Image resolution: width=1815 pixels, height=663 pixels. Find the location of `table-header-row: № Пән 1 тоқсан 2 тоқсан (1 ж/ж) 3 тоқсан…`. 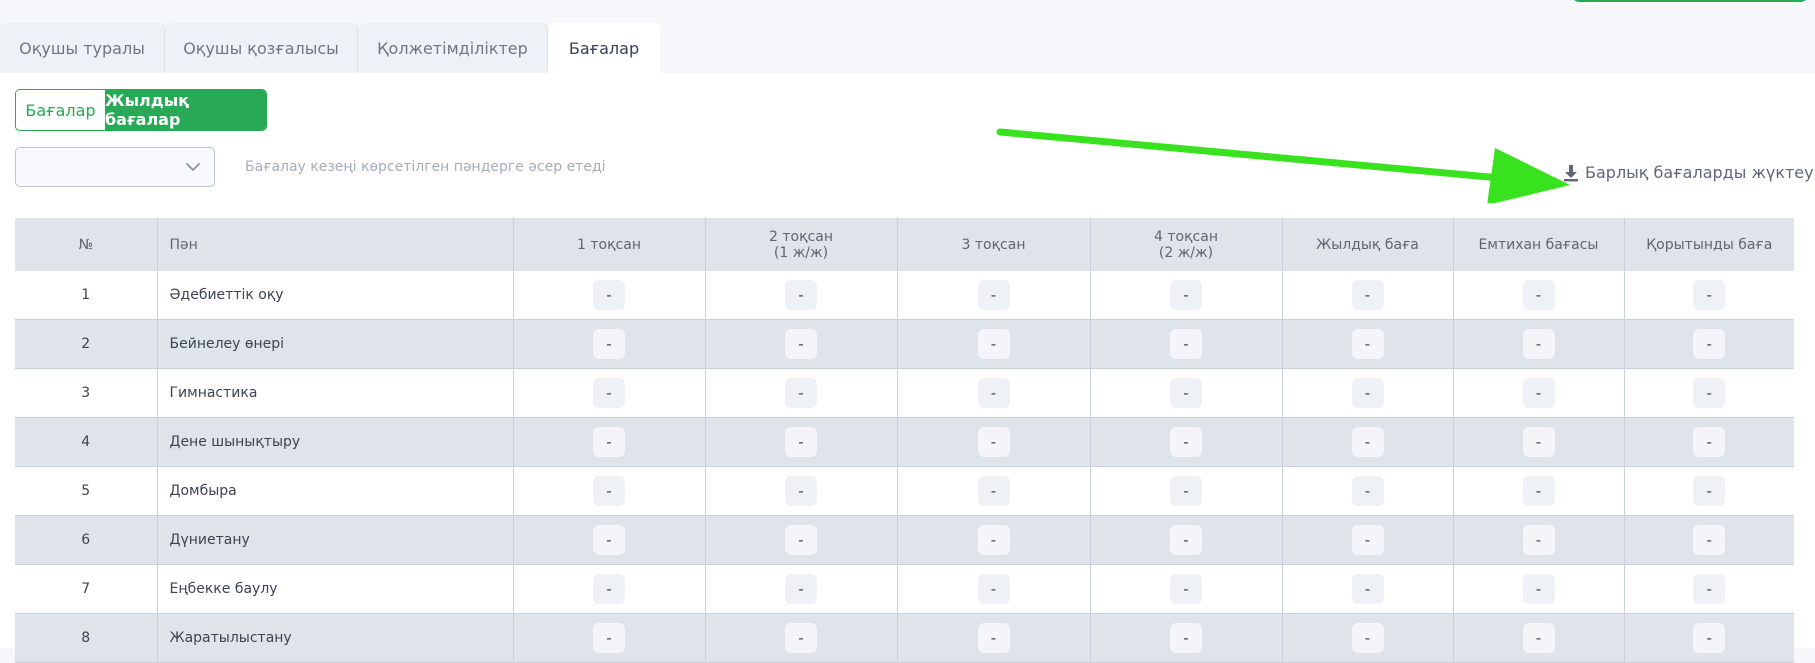

table-header-row: № Пән 1 тоқсан 2 тоқсан (1 ж/ж) 3 тоқсан… is located at coordinates (904, 244).